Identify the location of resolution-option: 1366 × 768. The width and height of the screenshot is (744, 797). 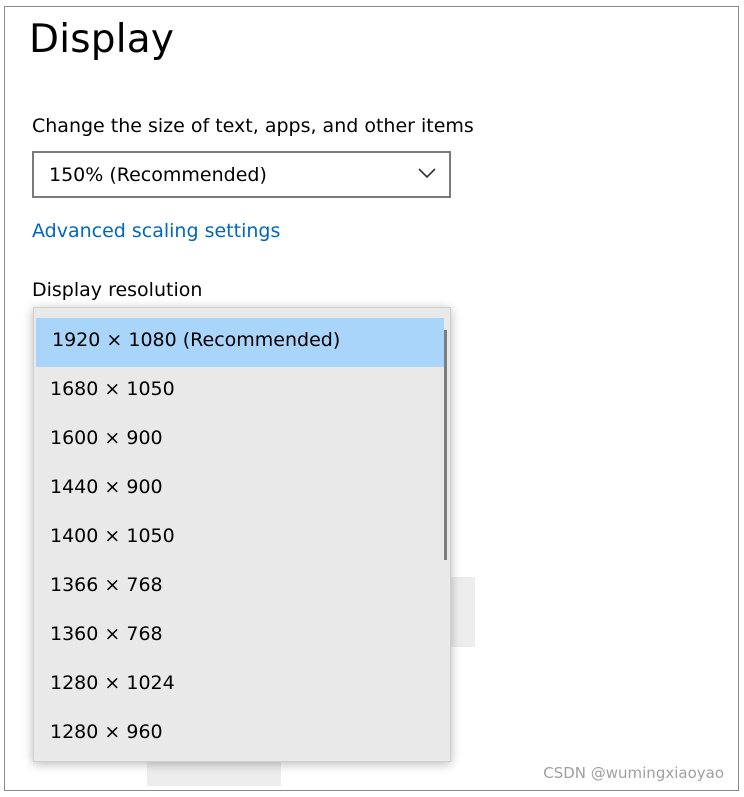
(239, 587).